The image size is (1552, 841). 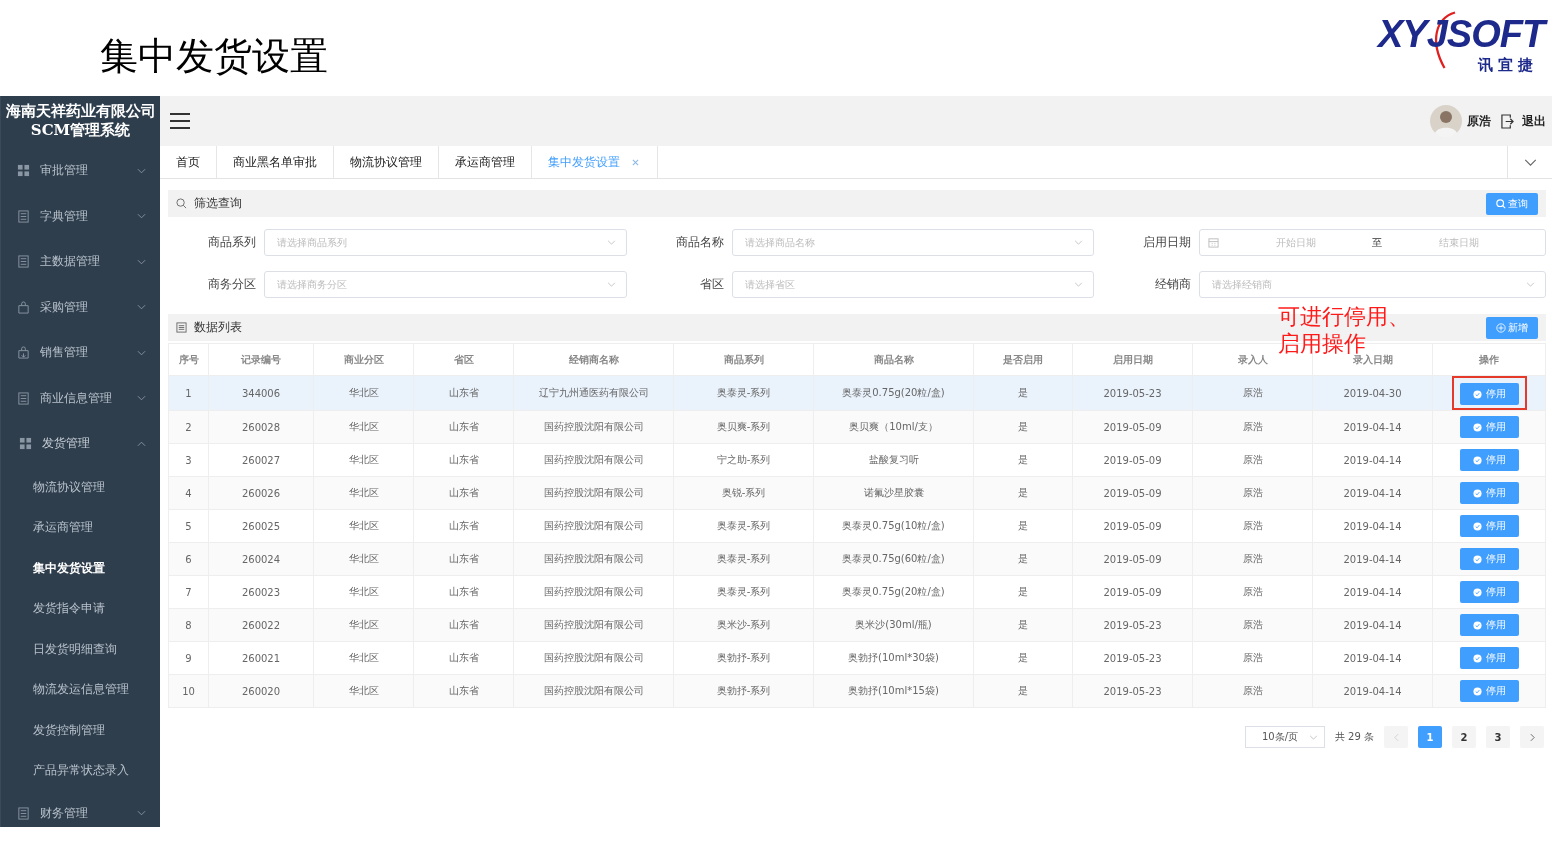 I want to click on column-header: 商业分区, so click(x=363, y=359).